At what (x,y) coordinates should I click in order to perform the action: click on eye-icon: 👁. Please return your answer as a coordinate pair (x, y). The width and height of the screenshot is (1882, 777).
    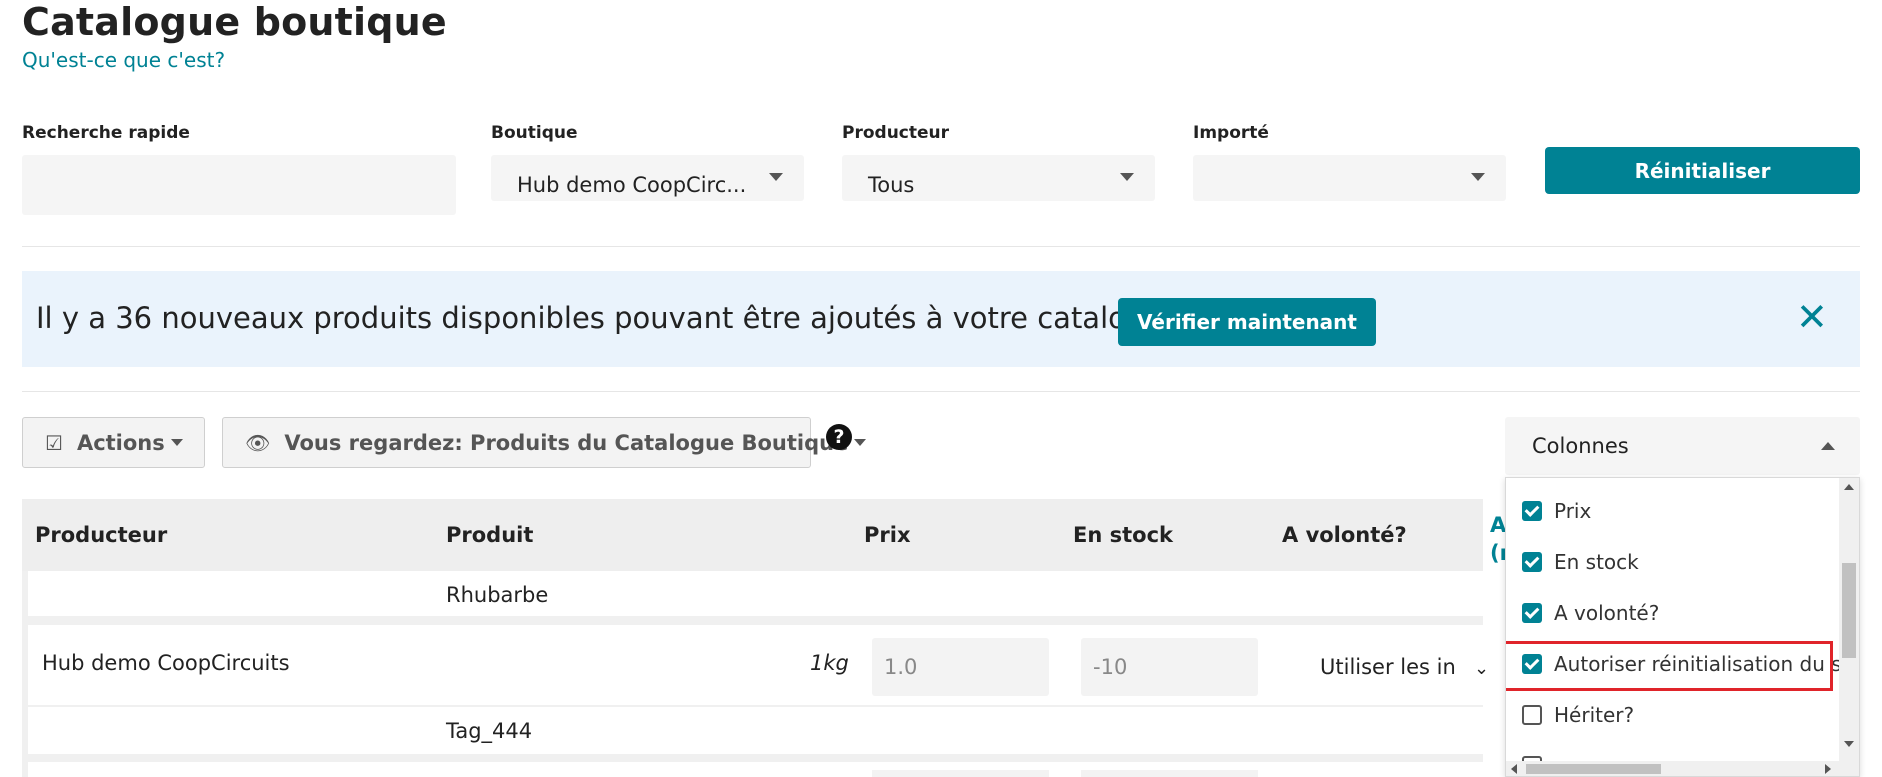
    Looking at the image, I should click on (258, 442).